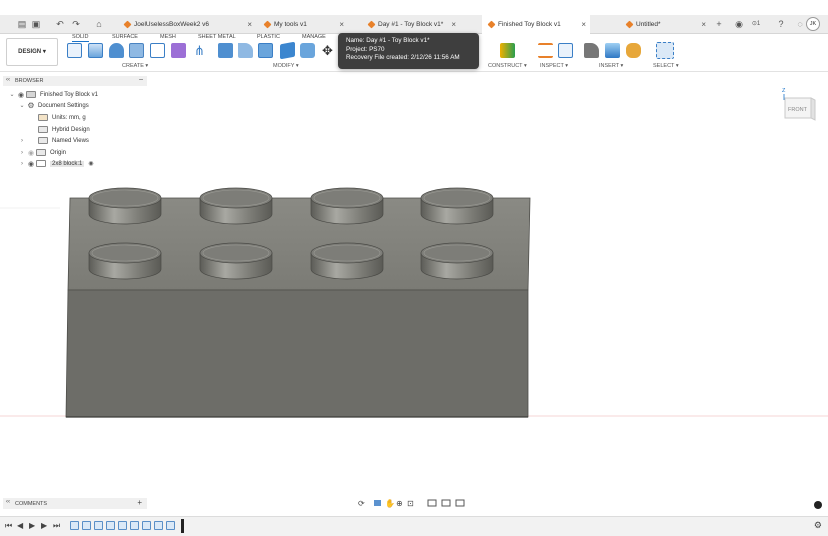 This screenshot has width=828, height=536. I want to click on undo-icon: ↶, so click(60, 24).